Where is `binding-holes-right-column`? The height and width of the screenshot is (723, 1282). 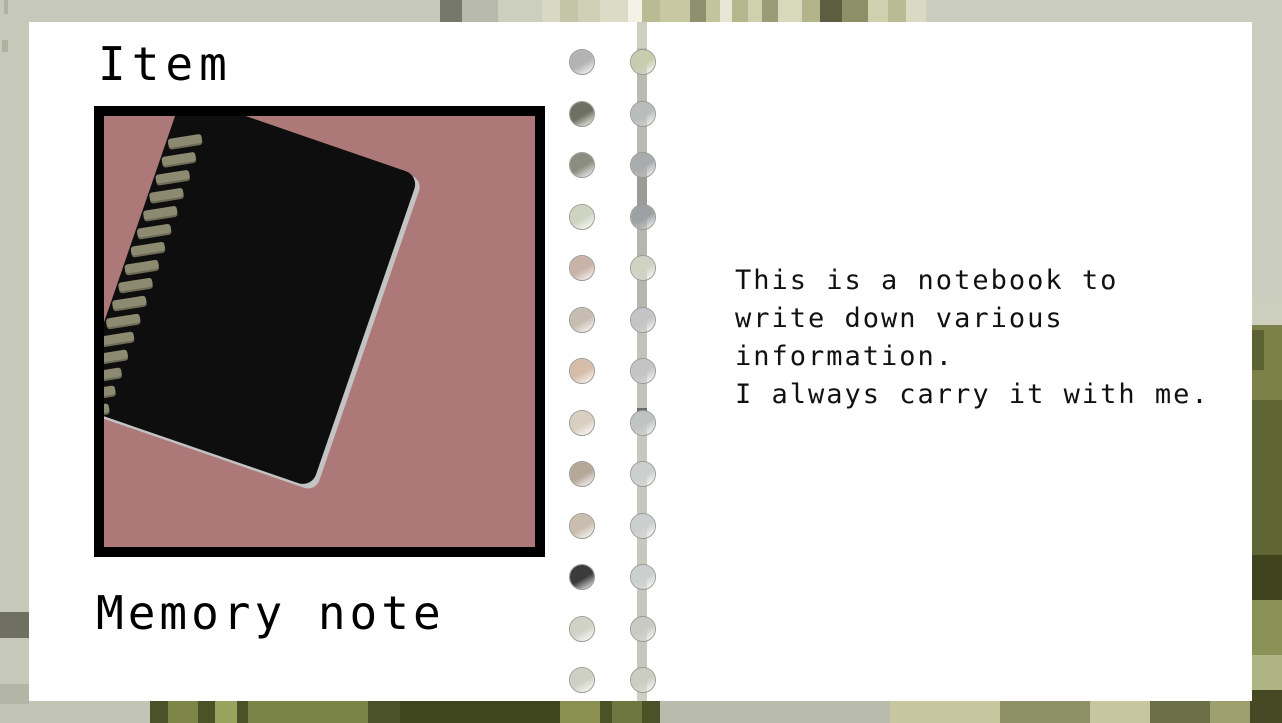 binding-holes-right-column is located at coordinates (643, 361).